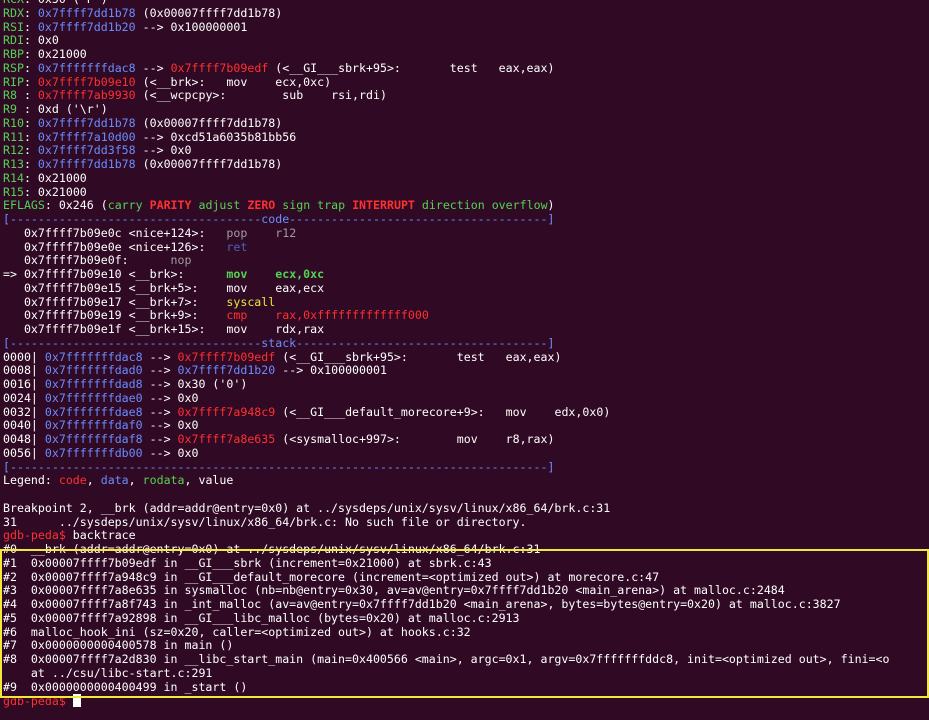 The height and width of the screenshot is (720, 929). I want to click on terminal-text: 0x7ffff7b09e19 <__brk+9>:, so click(115, 316).